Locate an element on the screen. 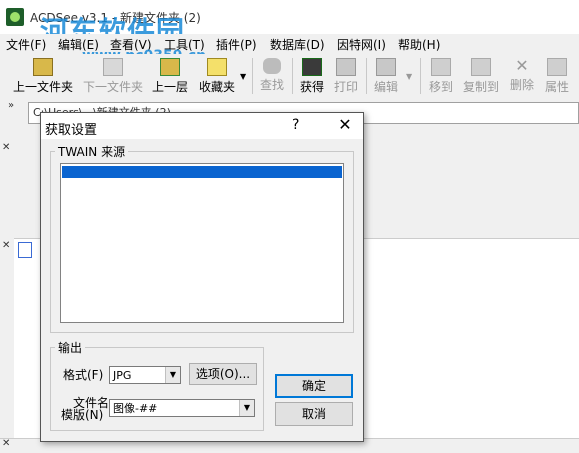  properties-label: 属性 is located at coordinates (556, 87).